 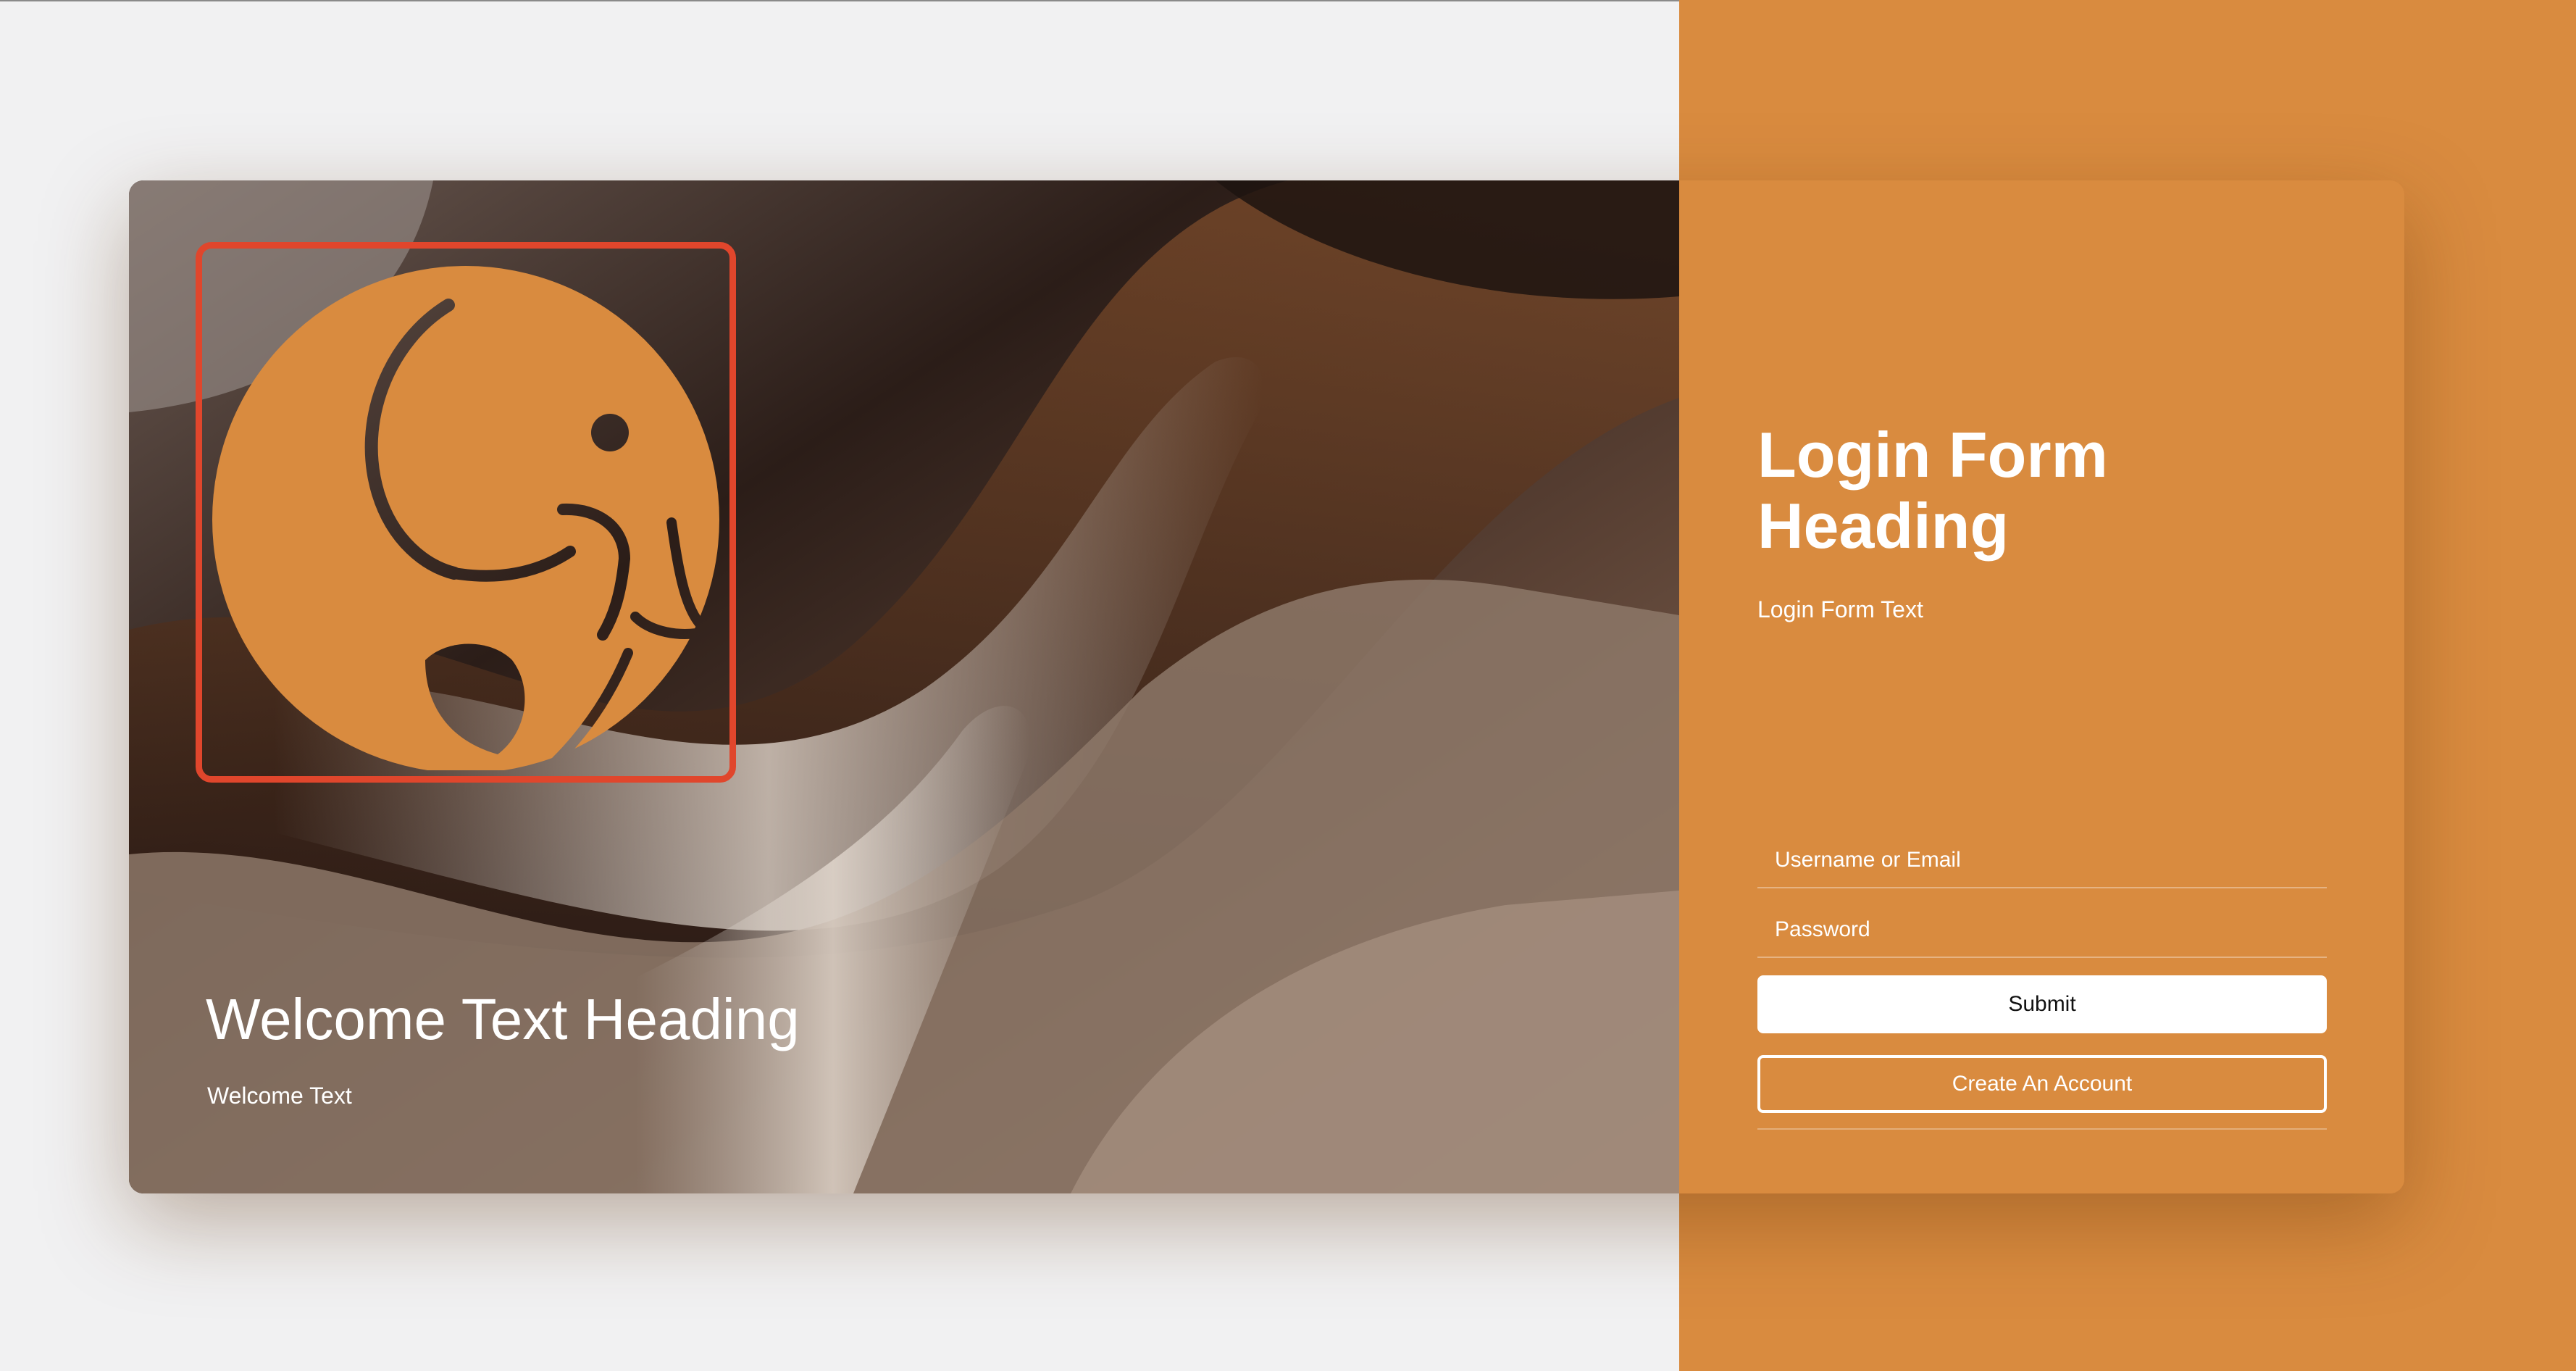 I want to click on password-input, so click(x=2042, y=931).